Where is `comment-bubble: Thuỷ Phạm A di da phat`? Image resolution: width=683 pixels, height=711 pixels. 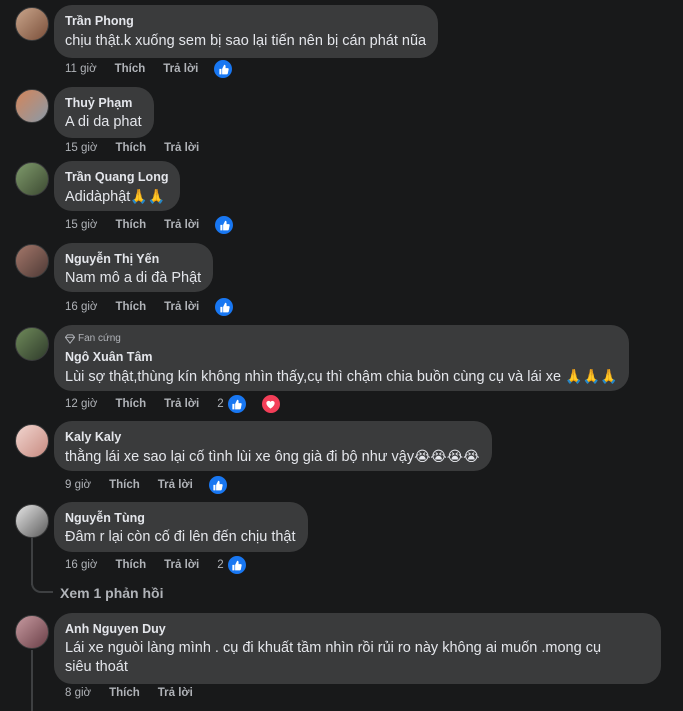 comment-bubble: Thuỷ Phạm A di da phat is located at coordinates (104, 112).